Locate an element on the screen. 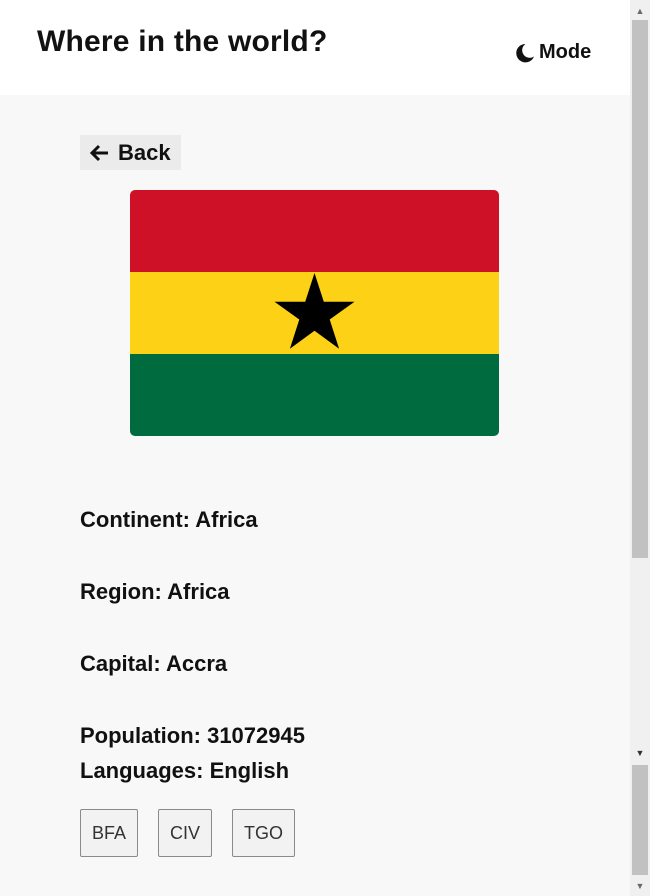  border-country-button: TGO is located at coordinates (264, 833).